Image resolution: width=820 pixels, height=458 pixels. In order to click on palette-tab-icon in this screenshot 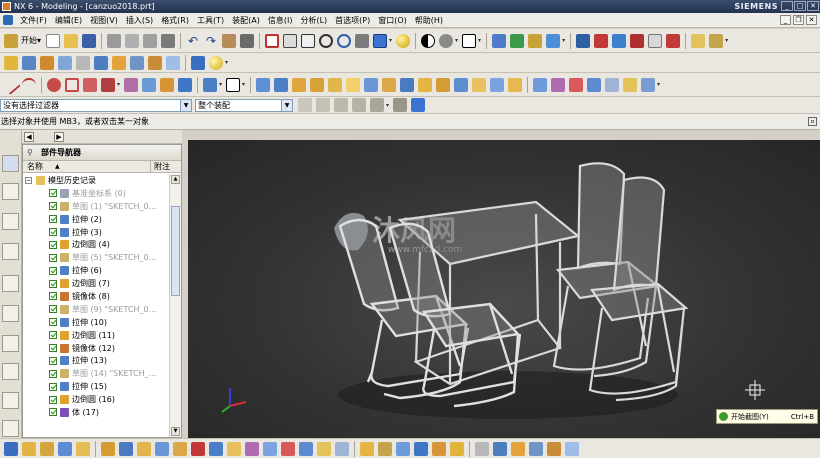, I will do `click(10, 400)`.